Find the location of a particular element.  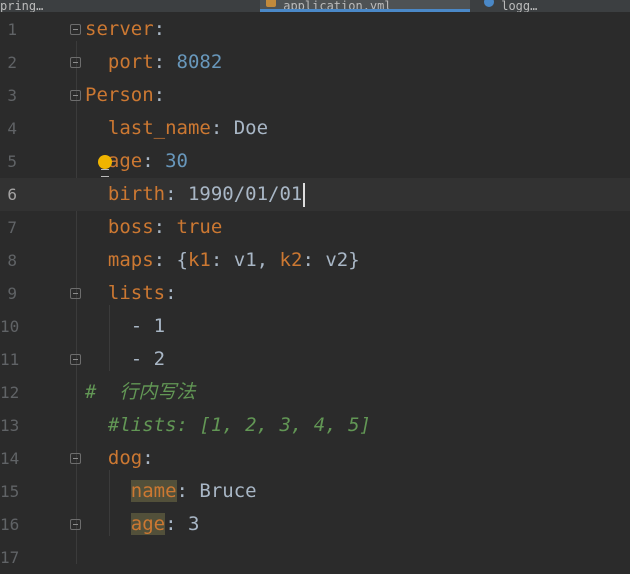

code-line: 5 age: 30 is located at coordinates (315, 161).